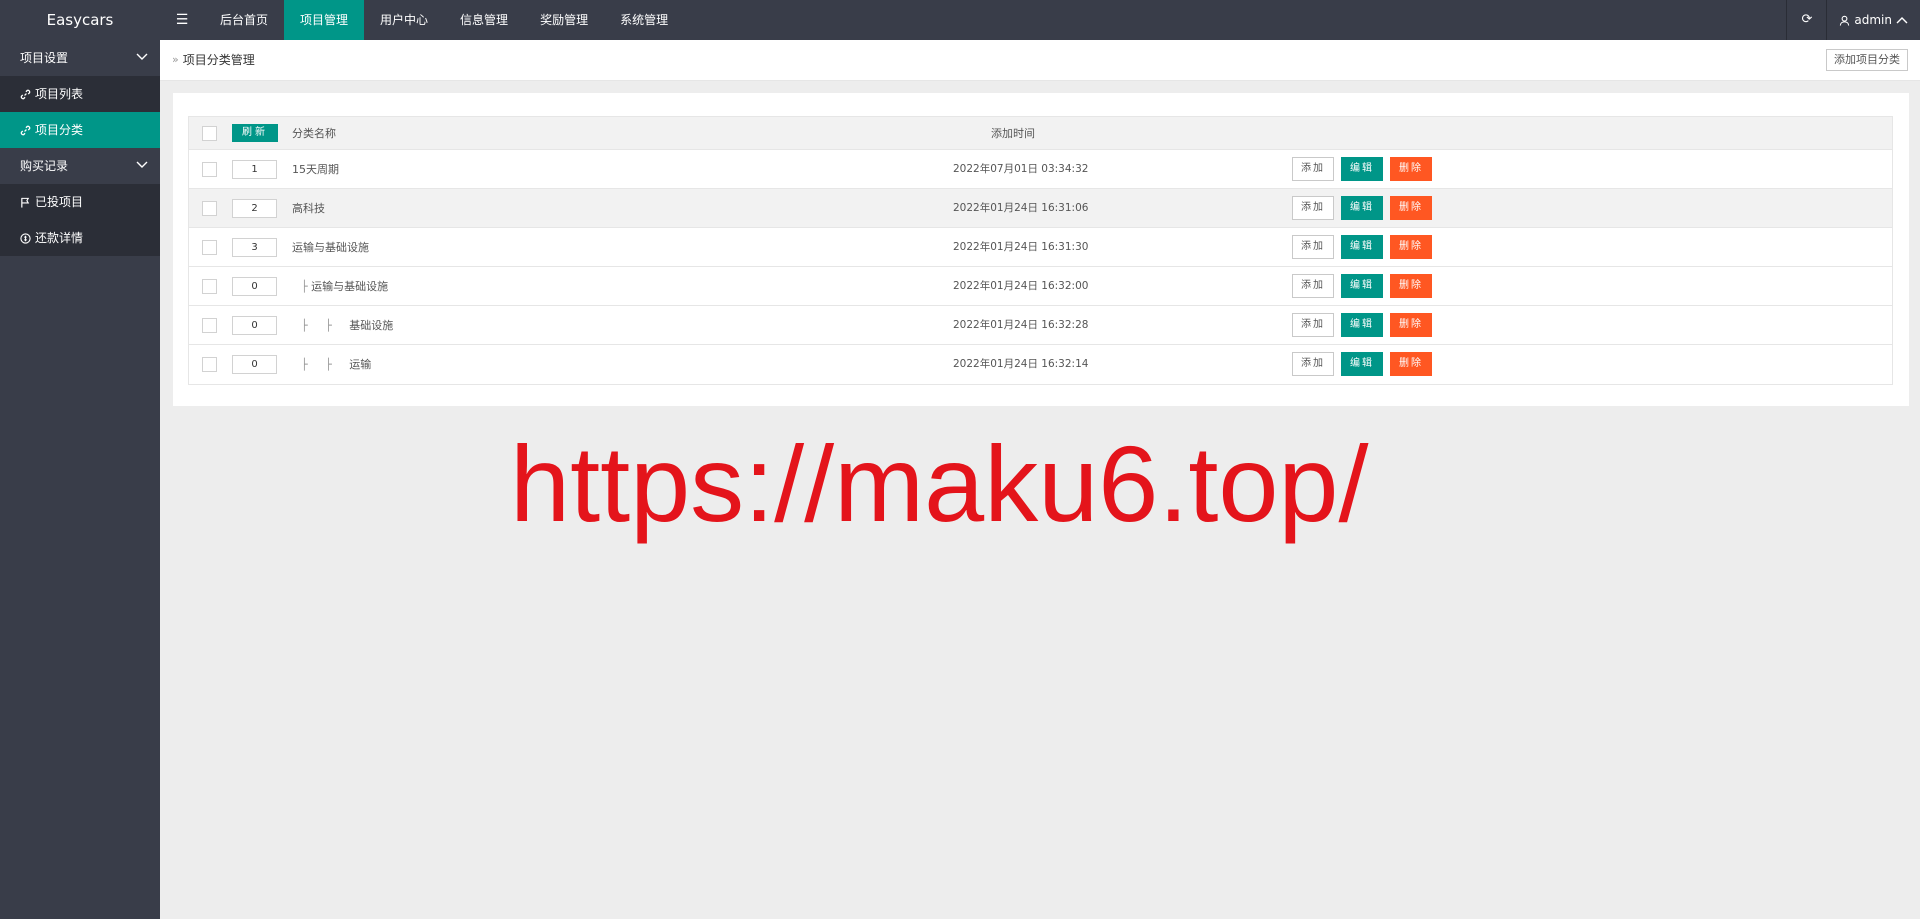 This screenshot has height=919, width=1920. I want to click on nav-item-info-management: 信息管理, so click(484, 20).